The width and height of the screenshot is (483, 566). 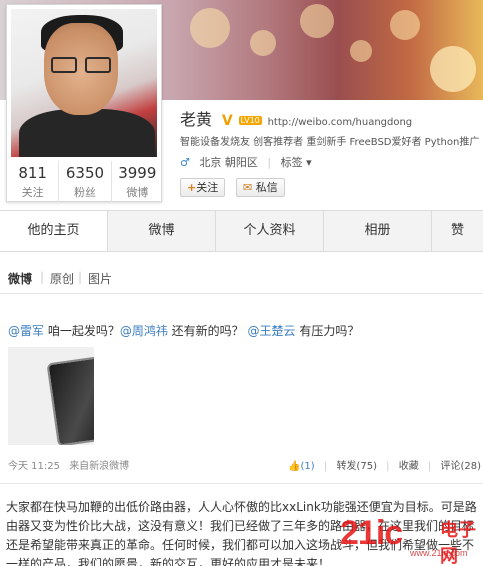 What do you see at coordinates (409, 466) in the screenshot?
I see `favorite-button: 收藏` at bounding box center [409, 466].